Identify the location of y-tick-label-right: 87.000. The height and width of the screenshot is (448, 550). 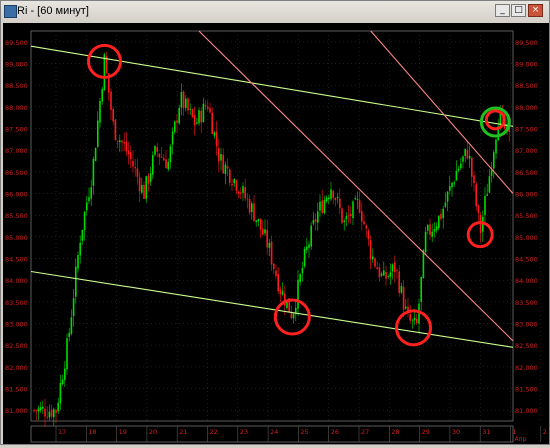
(526, 151).